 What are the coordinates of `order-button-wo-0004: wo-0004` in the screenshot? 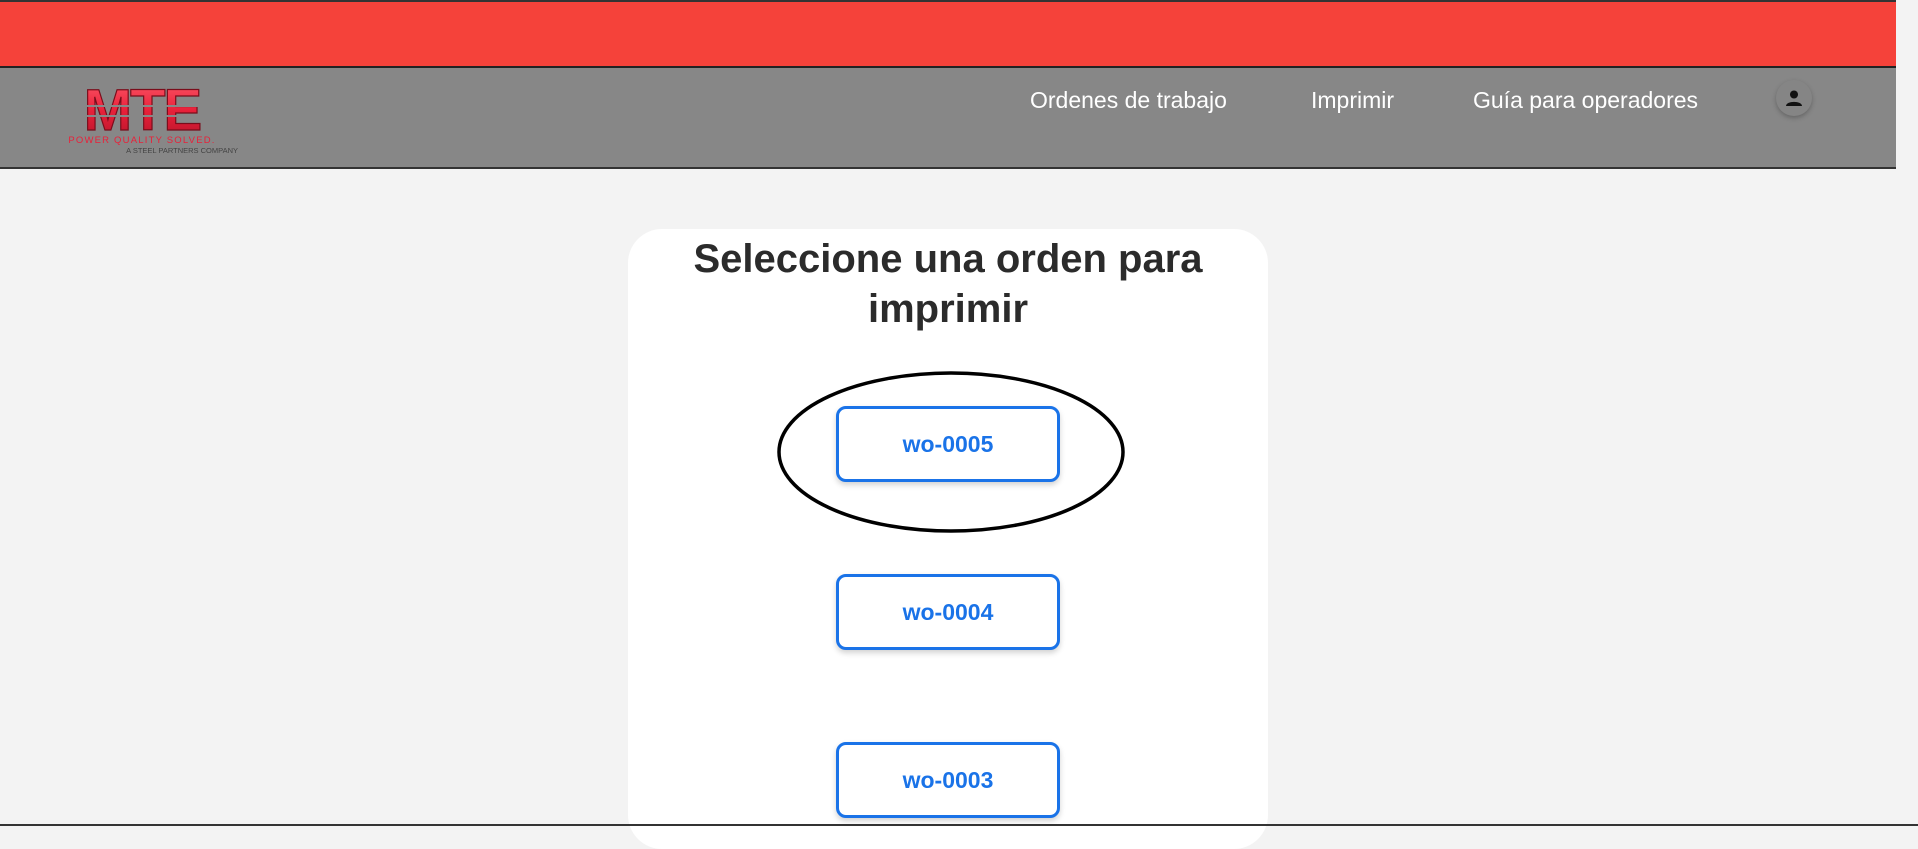 It's located at (948, 612).